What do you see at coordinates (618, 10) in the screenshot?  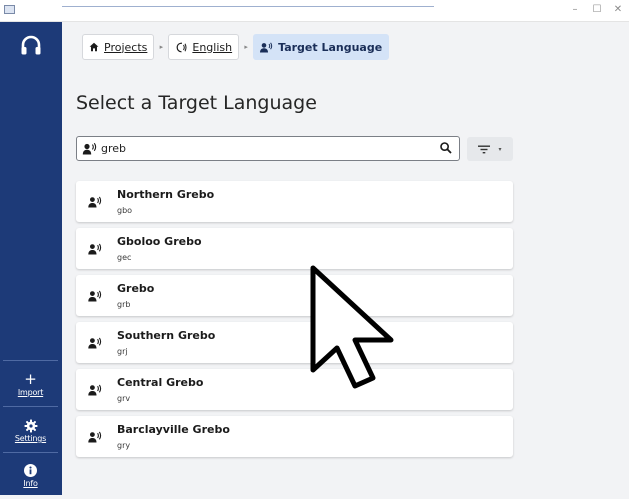 I see `close-button: ✕` at bounding box center [618, 10].